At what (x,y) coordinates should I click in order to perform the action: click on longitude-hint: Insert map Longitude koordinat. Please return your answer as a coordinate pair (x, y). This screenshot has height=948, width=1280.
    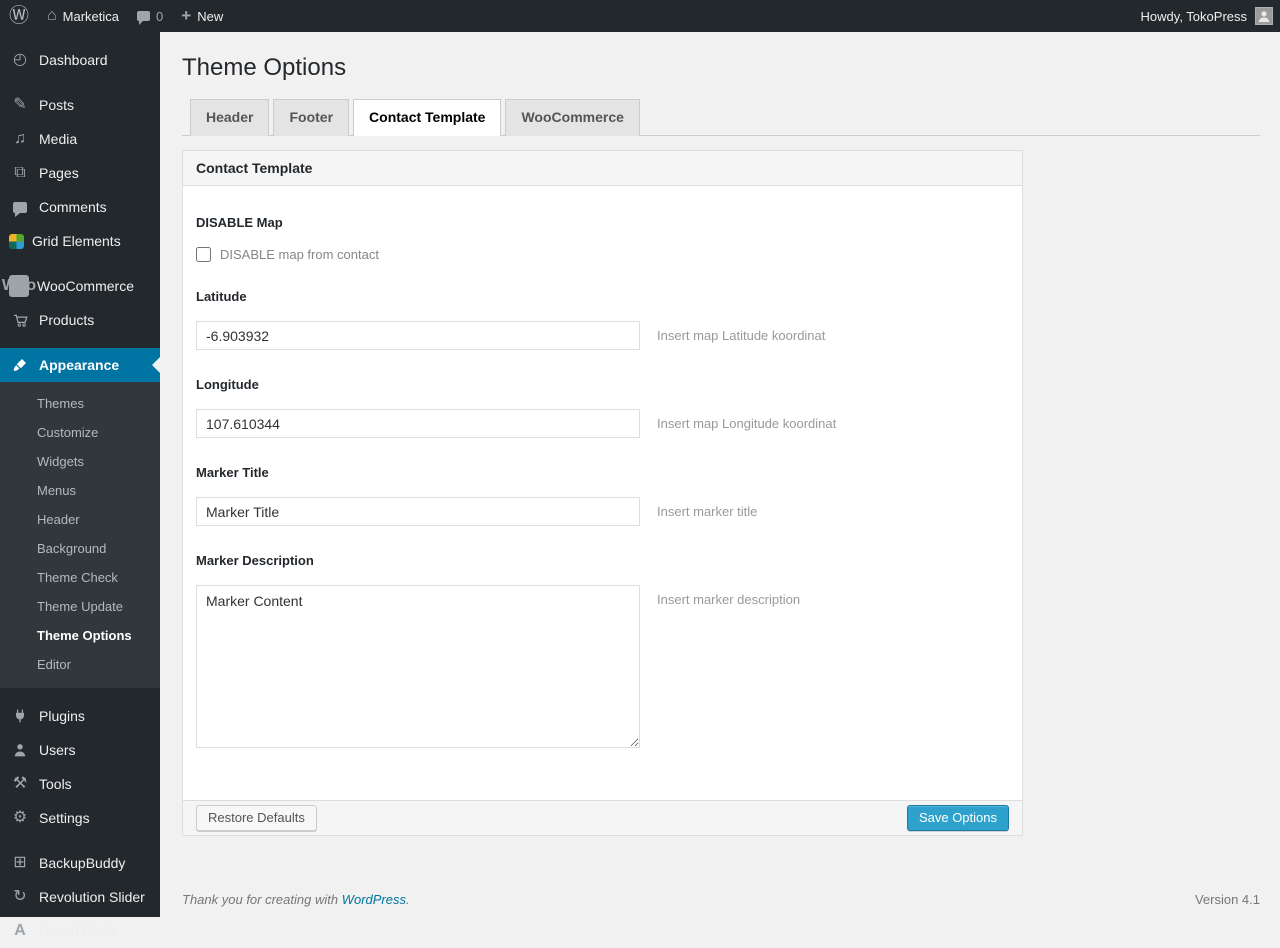
    Looking at the image, I should click on (747, 424).